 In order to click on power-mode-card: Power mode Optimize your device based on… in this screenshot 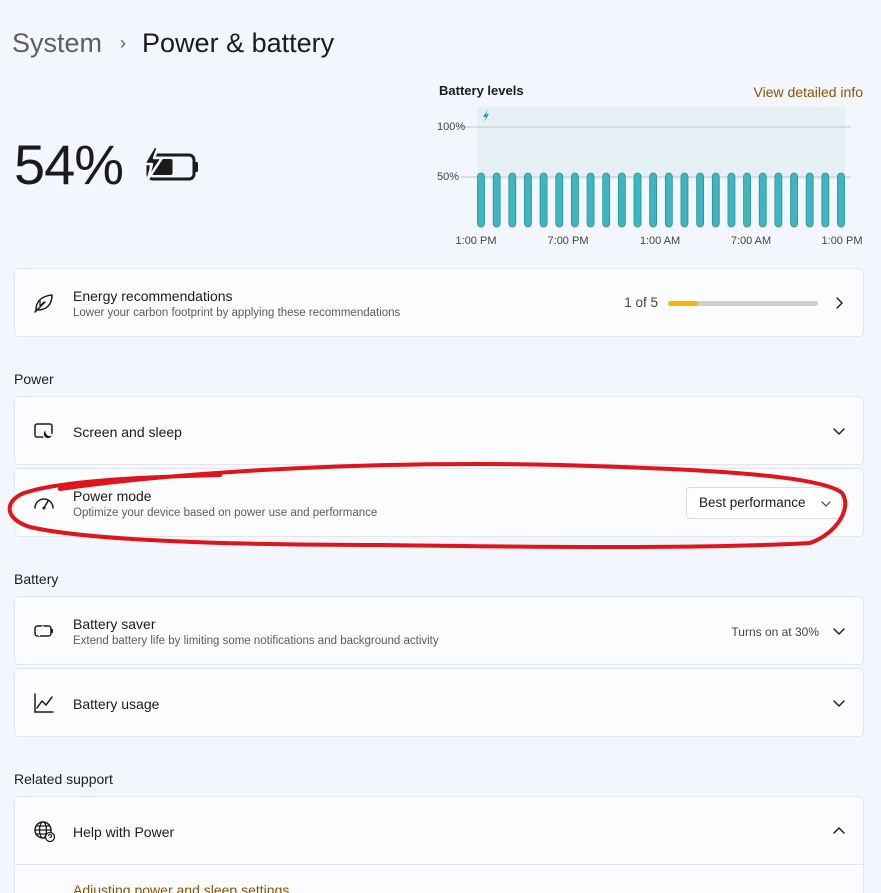, I will do `click(439, 502)`.